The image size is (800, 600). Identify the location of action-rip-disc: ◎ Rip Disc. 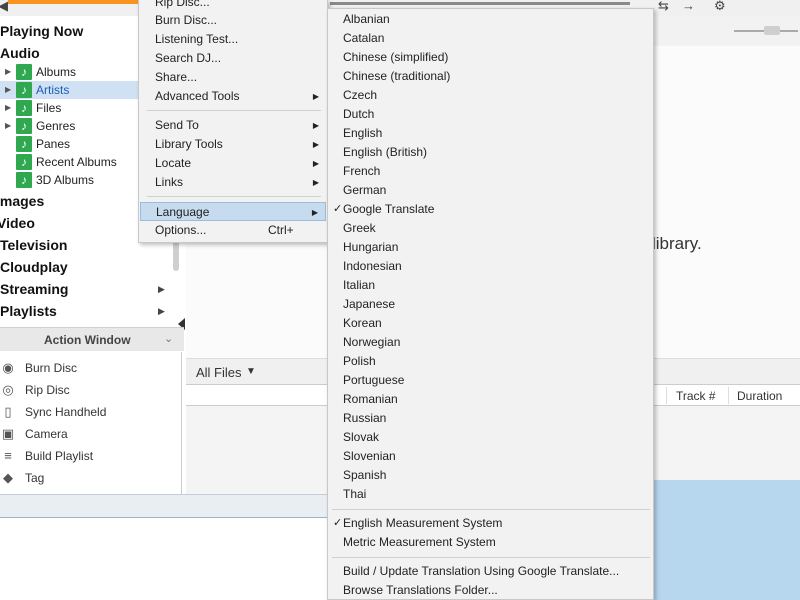
(90, 390).